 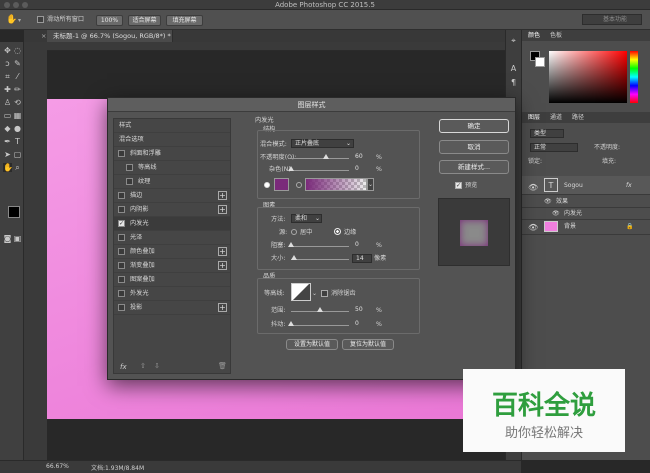 What do you see at coordinates (474, 147) in the screenshot?
I see `cancel-button: 取消` at bounding box center [474, 147].